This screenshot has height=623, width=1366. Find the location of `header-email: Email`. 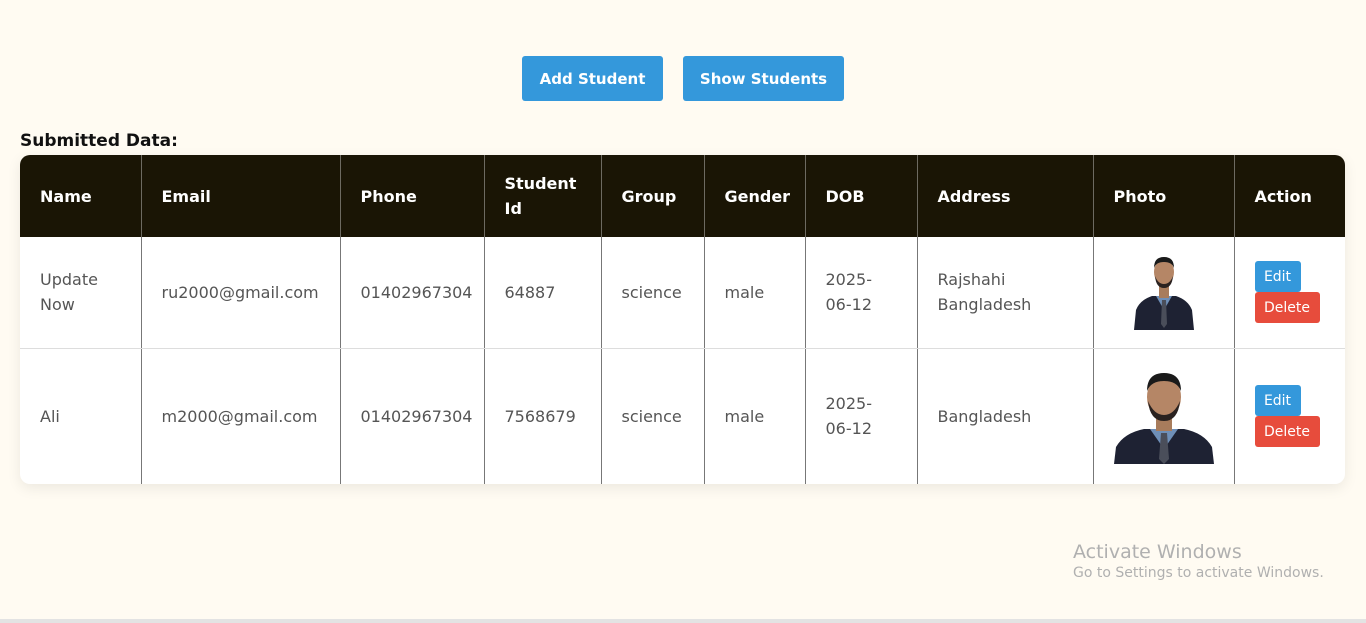

header-email: Email is located at coordinates (241, 196).